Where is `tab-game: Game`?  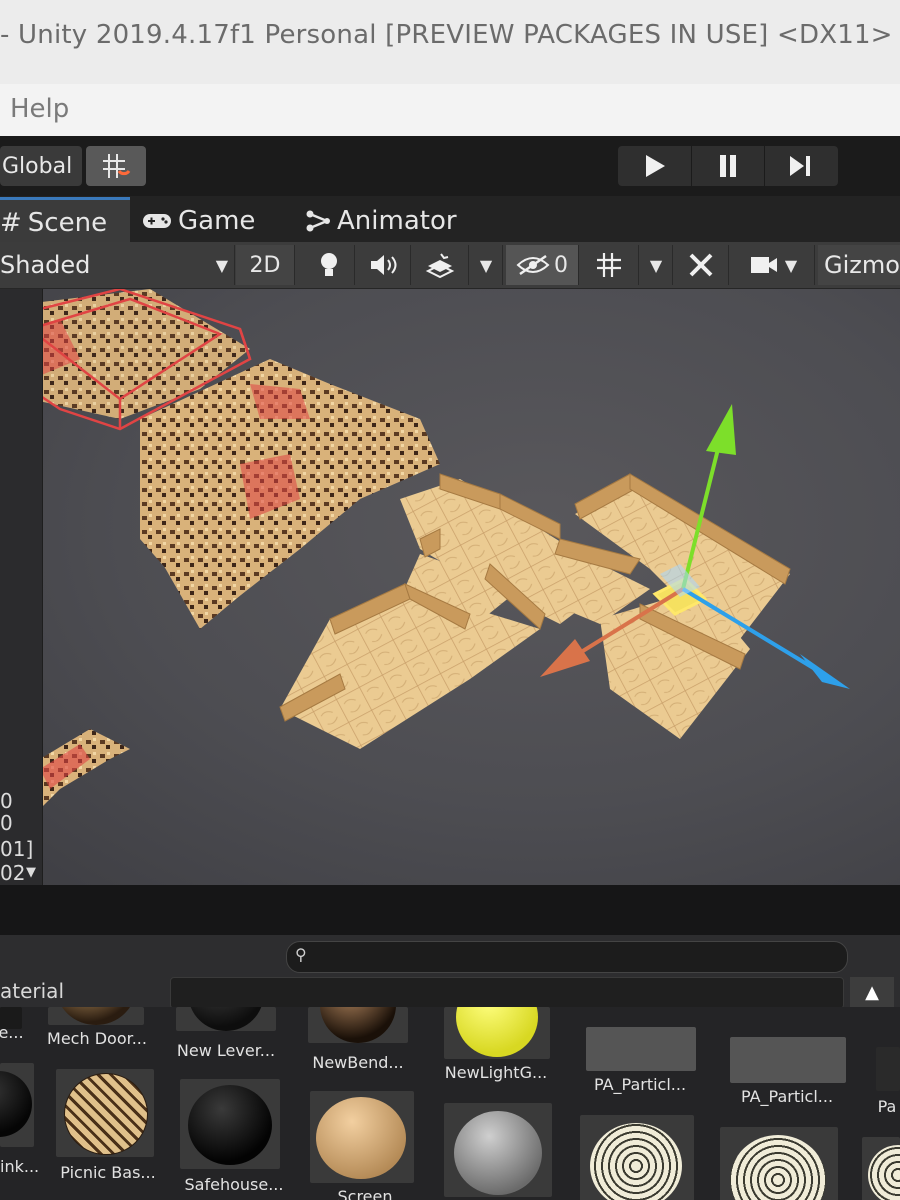
tab-game: Game is located at coordinates (217, 221).